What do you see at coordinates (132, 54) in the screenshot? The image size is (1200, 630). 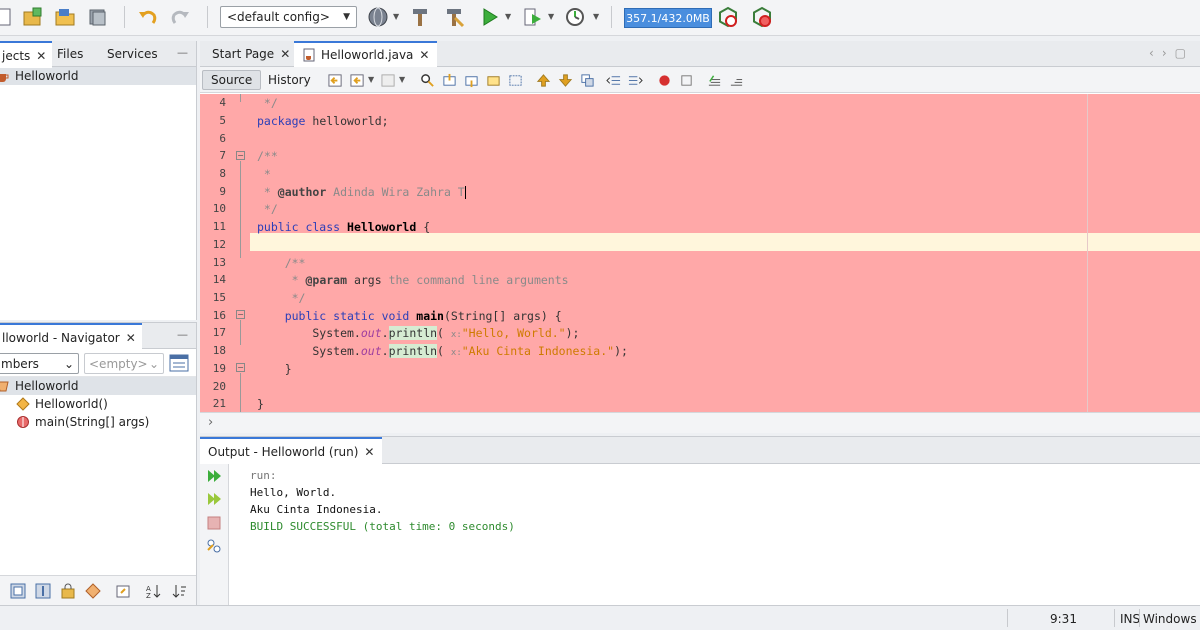 I see `tab-services: Services` at bounding box center [132, 54].